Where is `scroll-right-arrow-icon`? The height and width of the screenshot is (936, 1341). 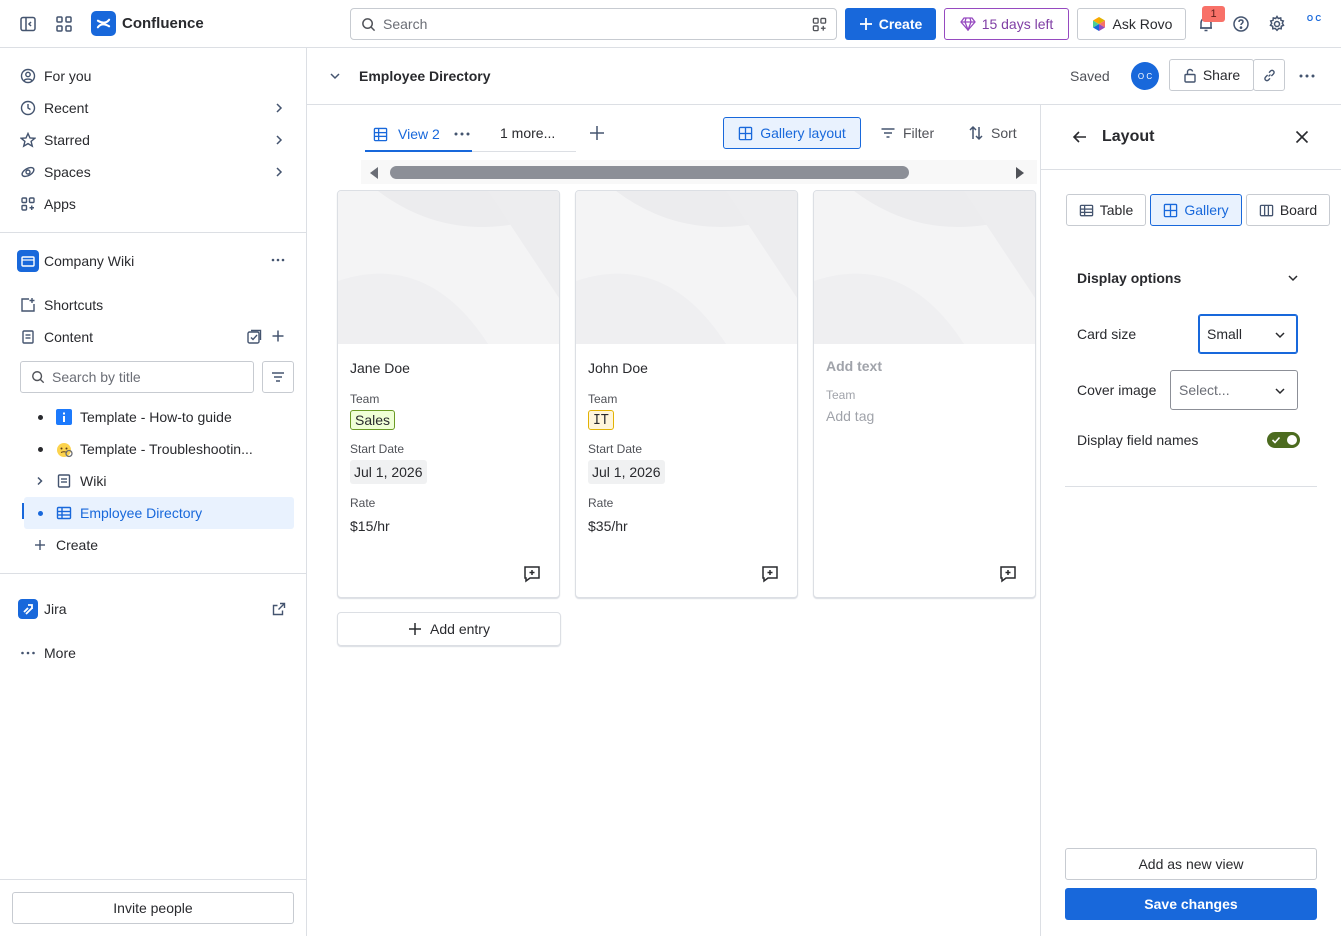 scroll-right-arrow-icon is located at coordinates (1020, 173).